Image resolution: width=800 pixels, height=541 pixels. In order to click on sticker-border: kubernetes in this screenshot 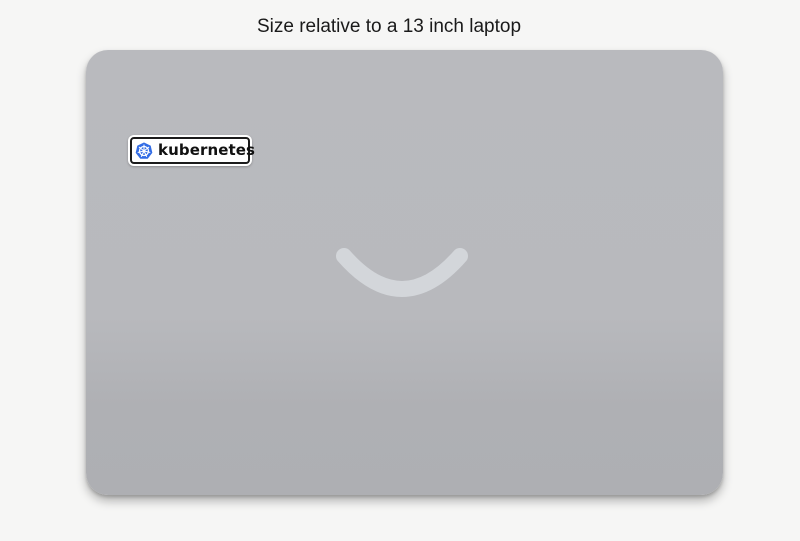, I will do `click(192, 150)`.